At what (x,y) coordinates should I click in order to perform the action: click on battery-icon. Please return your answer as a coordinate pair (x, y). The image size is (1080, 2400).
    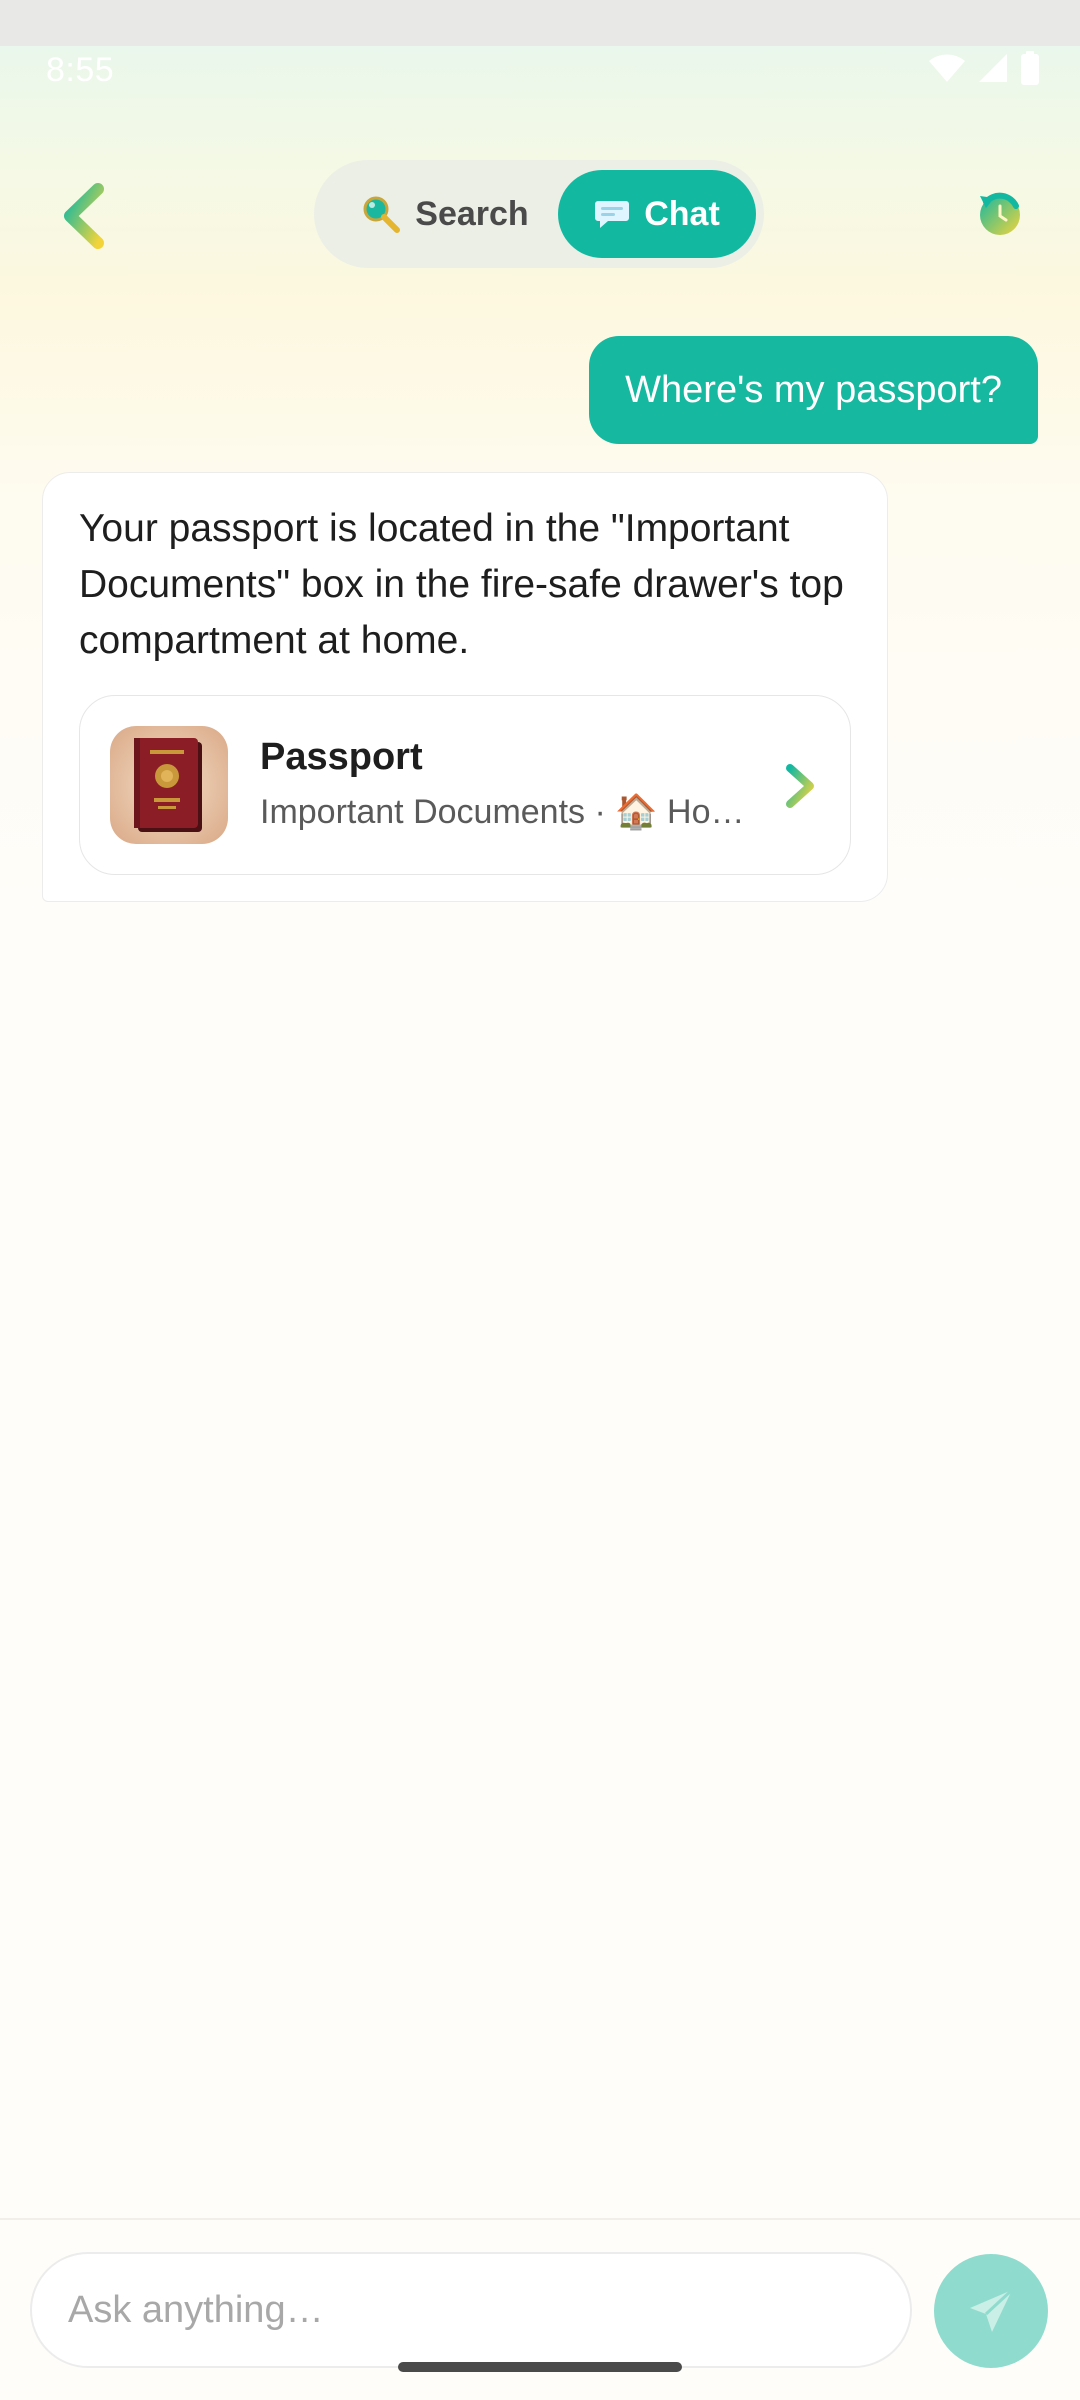
    Looking at the image, I should click on (1030, 68).